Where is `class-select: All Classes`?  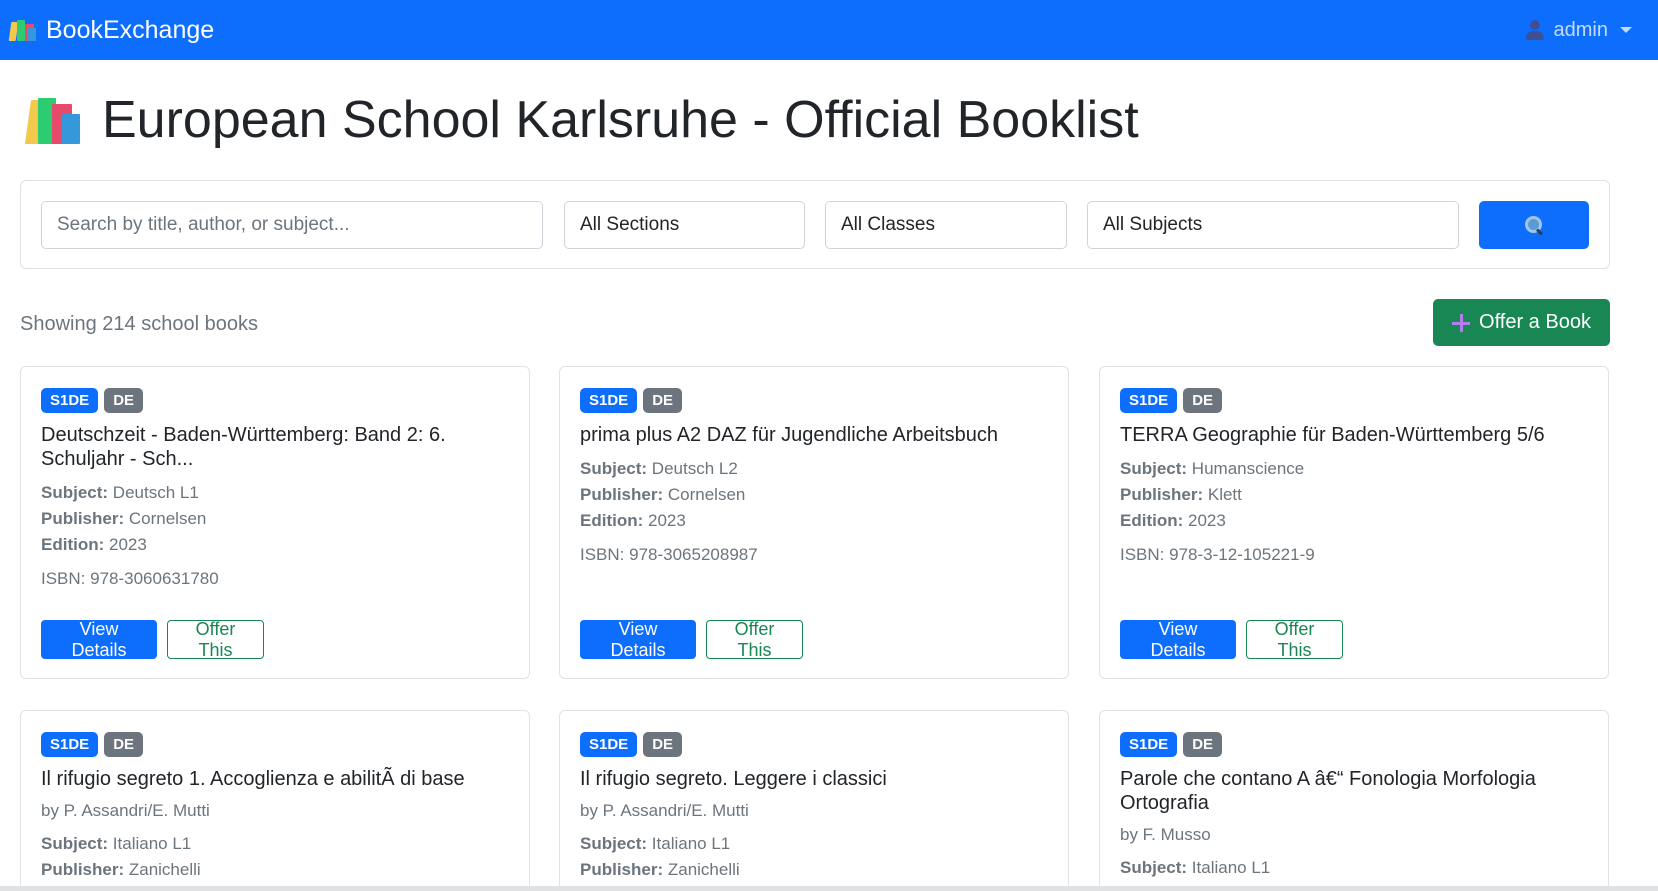 class-select: All Classes is located at coordinates (946, 225).